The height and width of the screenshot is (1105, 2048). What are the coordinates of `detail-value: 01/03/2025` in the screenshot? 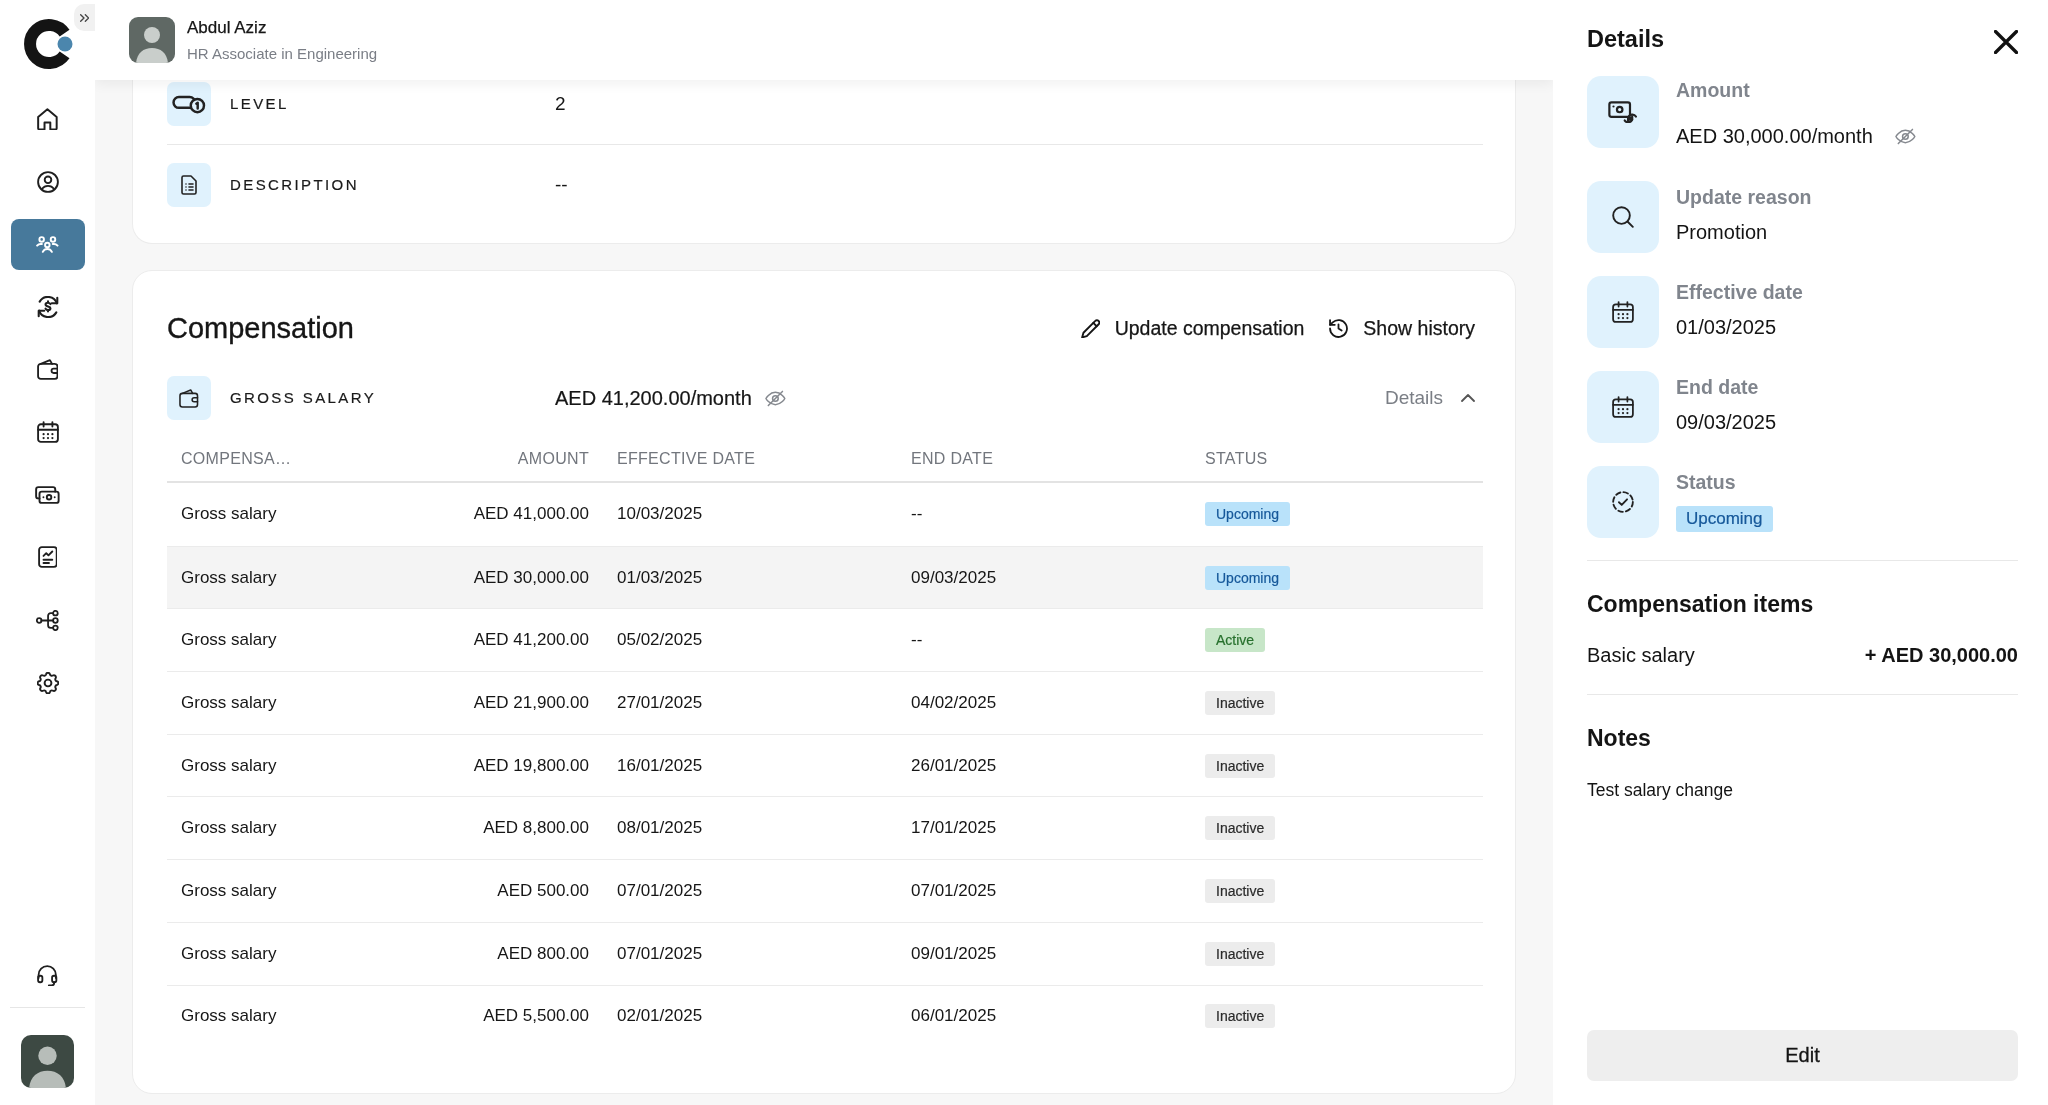 It's located at (1726, 327).